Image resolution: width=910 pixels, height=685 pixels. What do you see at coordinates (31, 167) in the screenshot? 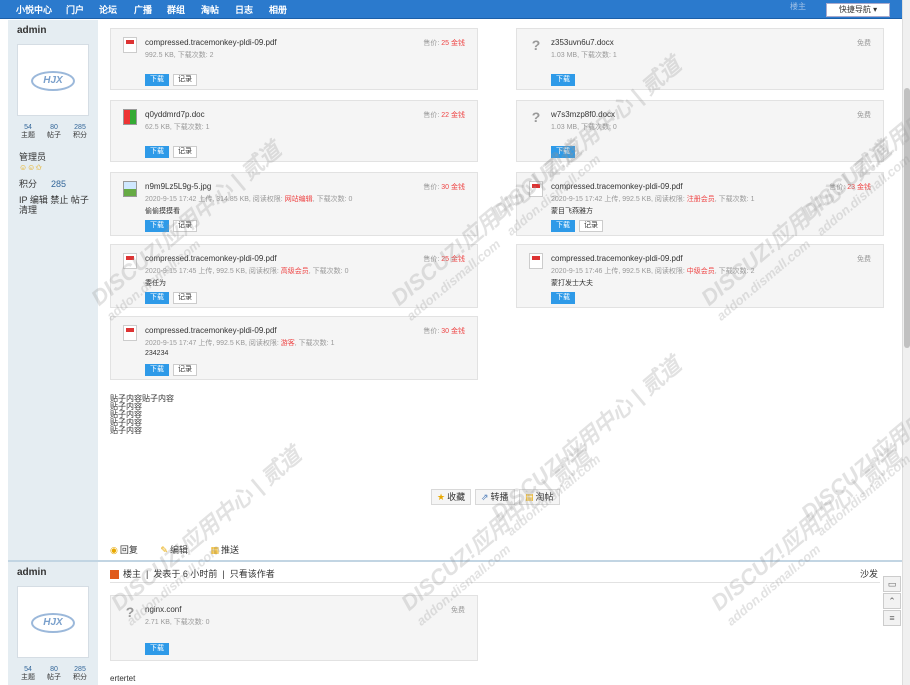
I see `rank-stars-icon: ☺☺✩` at bounding box center [31, 167].